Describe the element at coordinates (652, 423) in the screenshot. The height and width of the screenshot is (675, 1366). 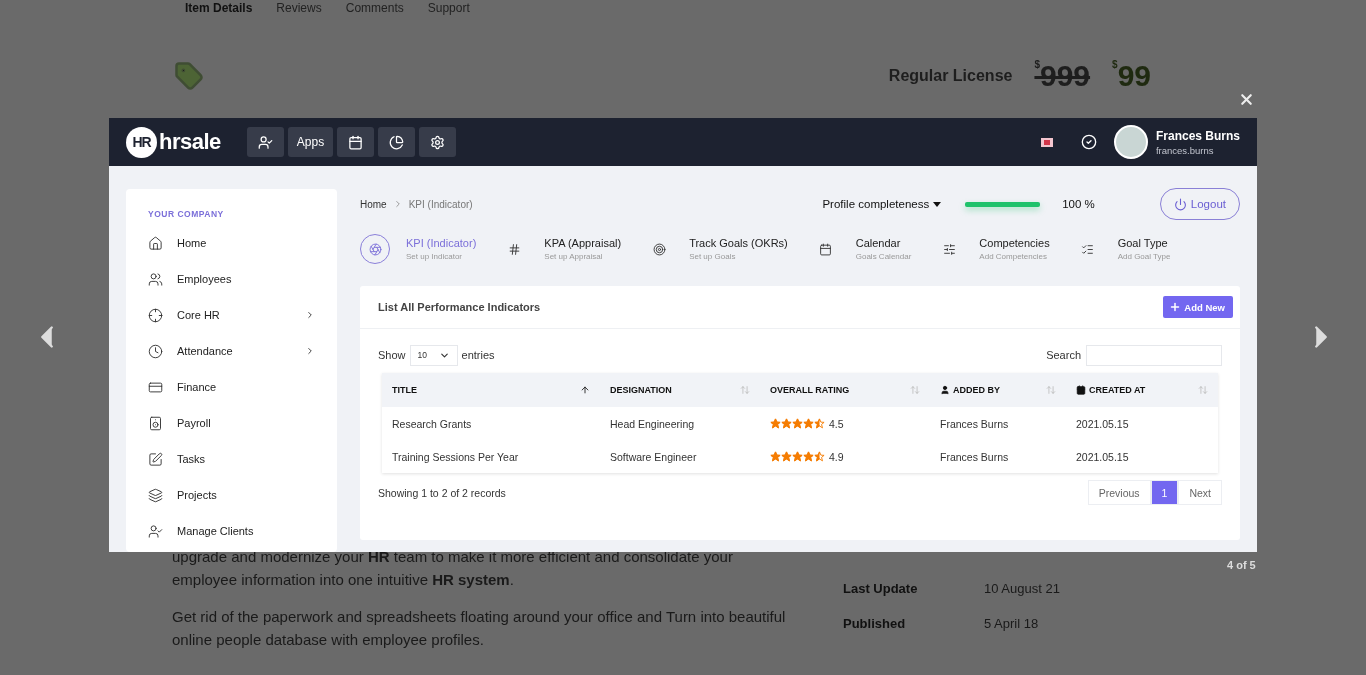
I see `table-cell-text: Head Engineering` at that location.